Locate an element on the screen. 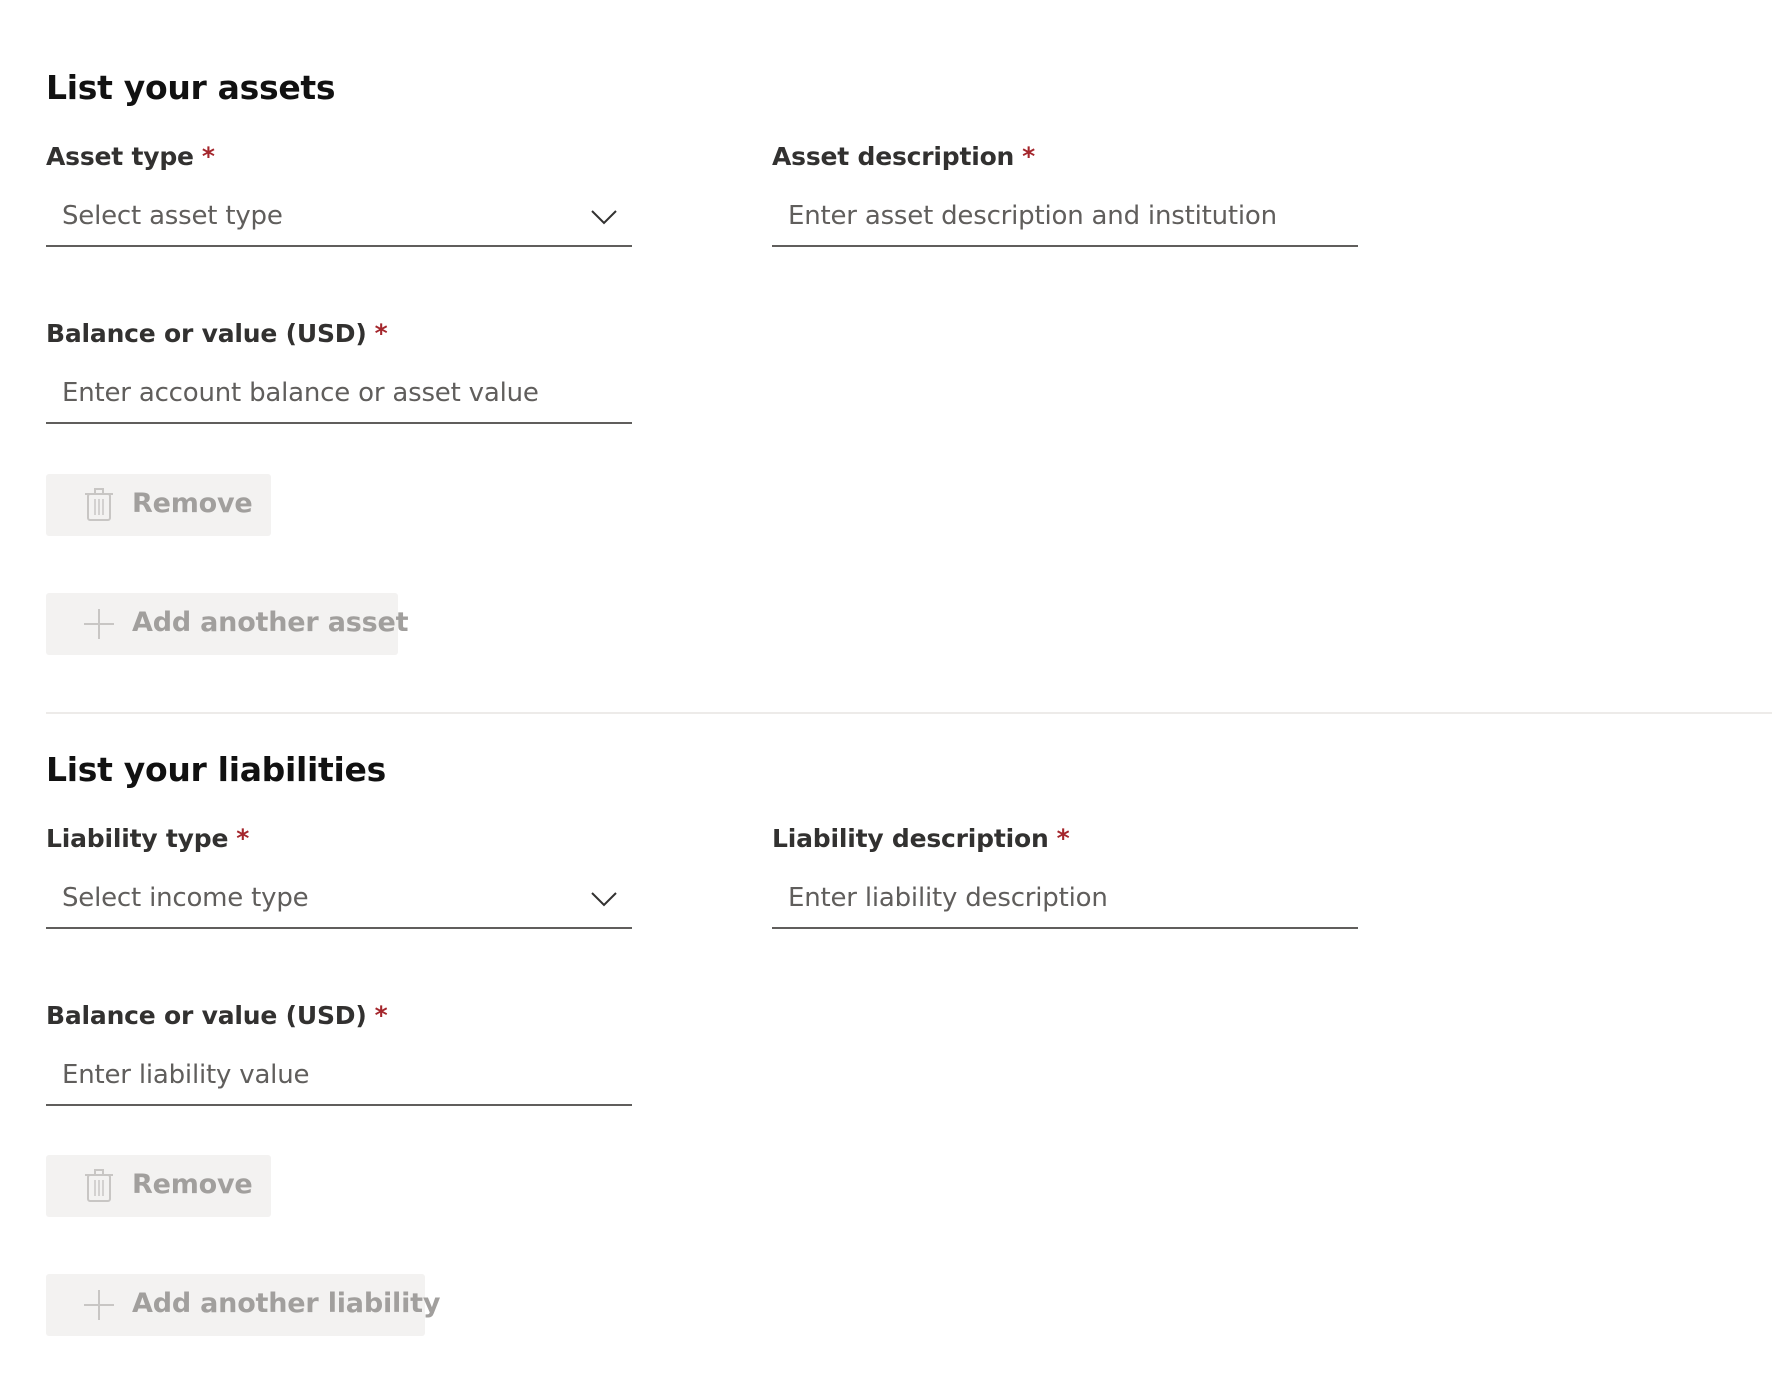 Image resolution: width=1772 pixels, height=1388 pixels. asset-description-label-text: Asset description is located at coordinates (893, 156).